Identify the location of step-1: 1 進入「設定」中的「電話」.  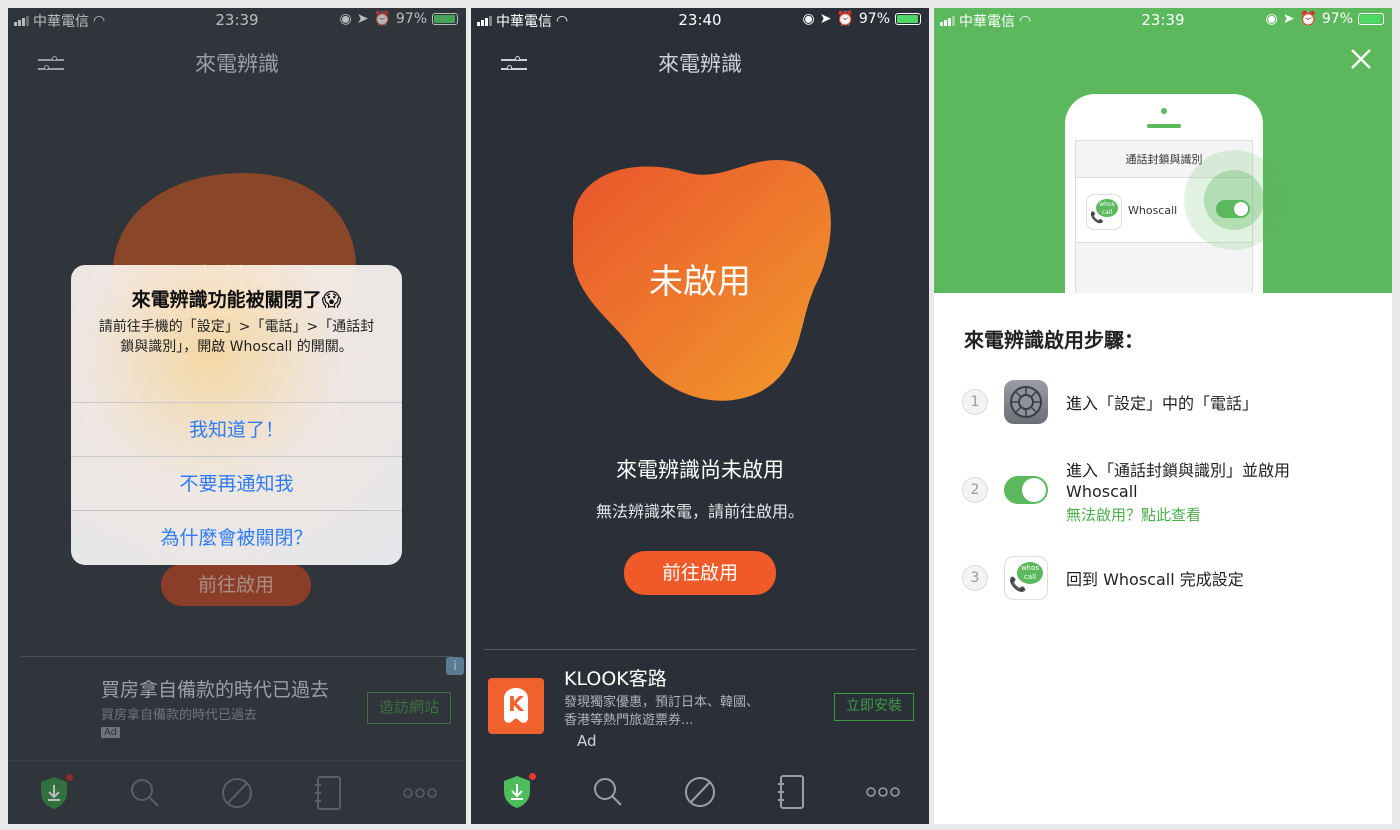
(1110, 402).